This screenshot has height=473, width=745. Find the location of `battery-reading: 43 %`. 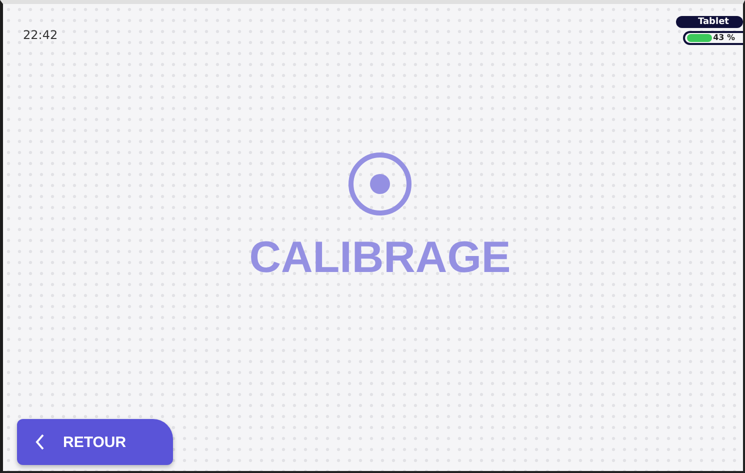

battery-reading: 43 % is located at coordinates (724, 38).